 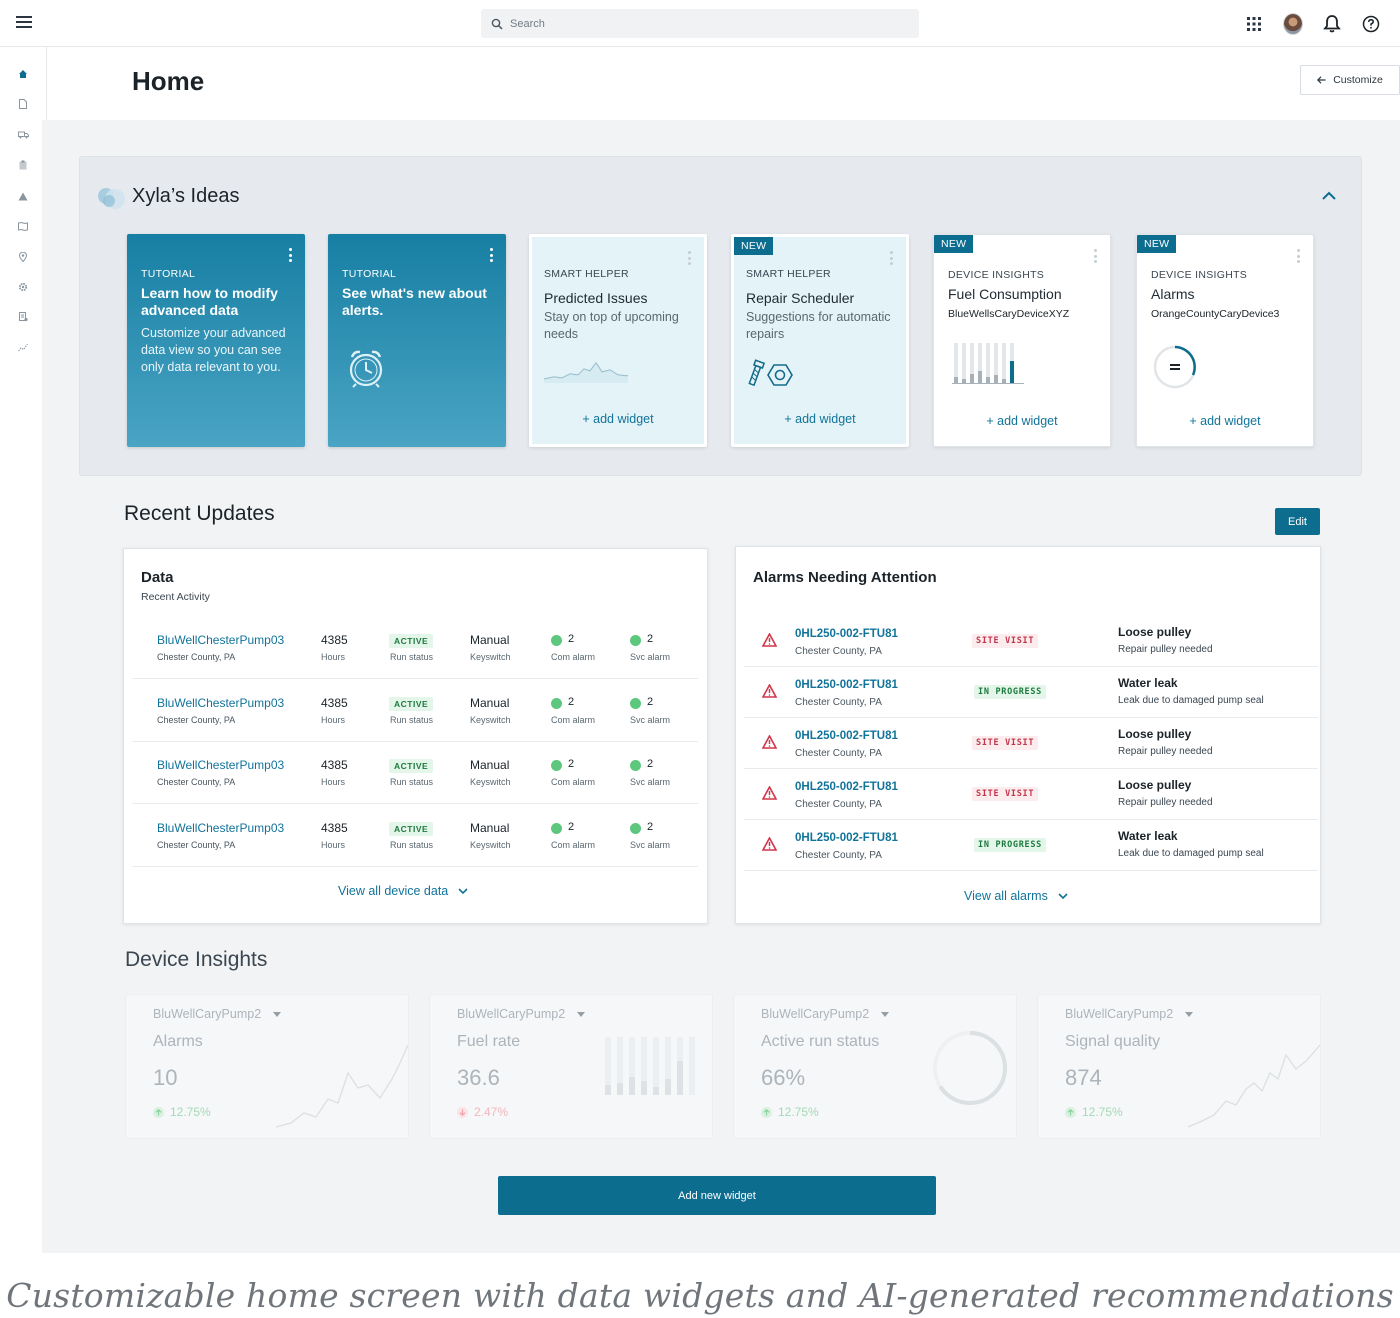 What do you see at coordinates (1297, 521) in the screenshot?
I see `edit-button: Edit` at bounding box center [1297, 521].